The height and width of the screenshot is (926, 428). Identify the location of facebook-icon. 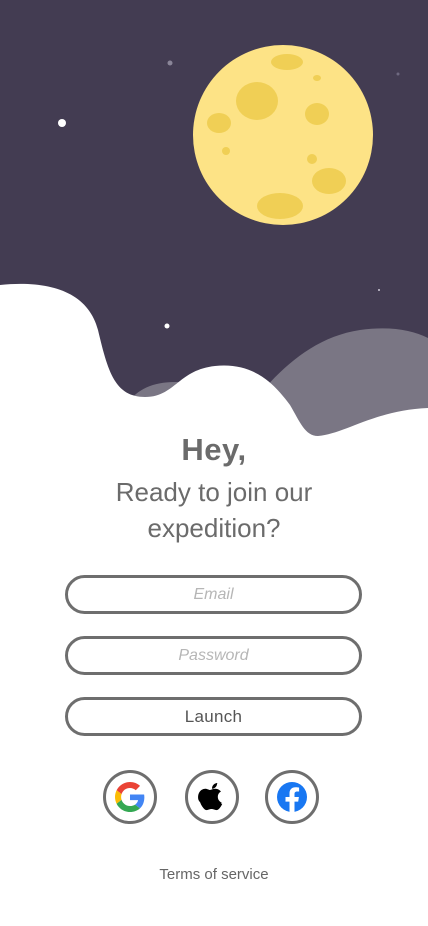
(292, 797).